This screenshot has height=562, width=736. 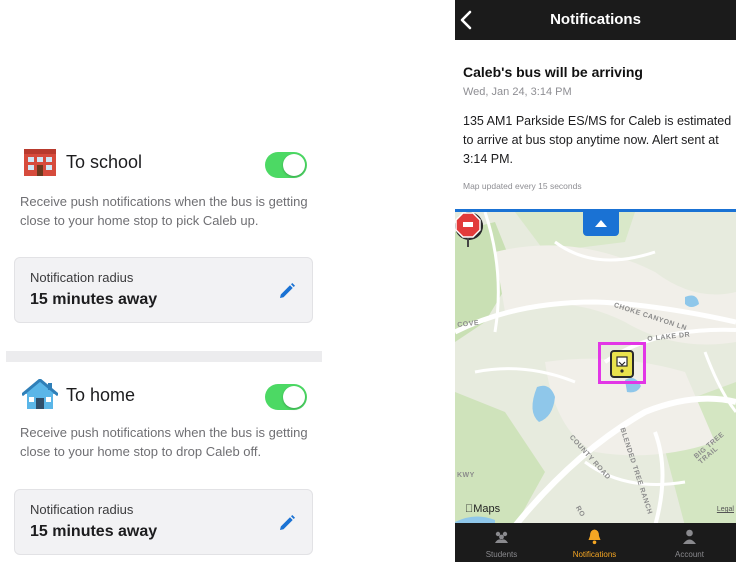 I want to click on to-school-radius-card: Notification radius 15 minutes away, so click(x=163, y=290).